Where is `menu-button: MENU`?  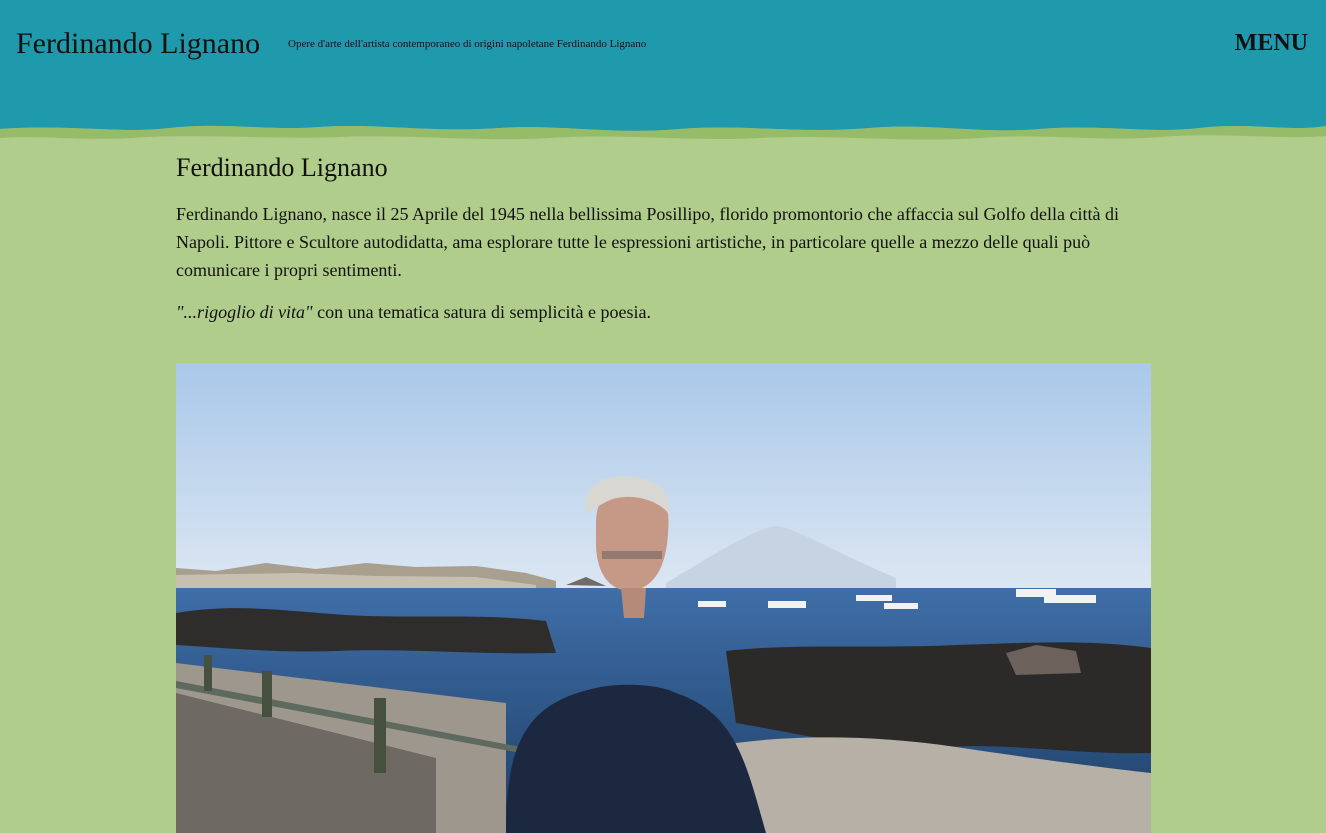
menu-button: MENU is located at coordinates (1271, 43).